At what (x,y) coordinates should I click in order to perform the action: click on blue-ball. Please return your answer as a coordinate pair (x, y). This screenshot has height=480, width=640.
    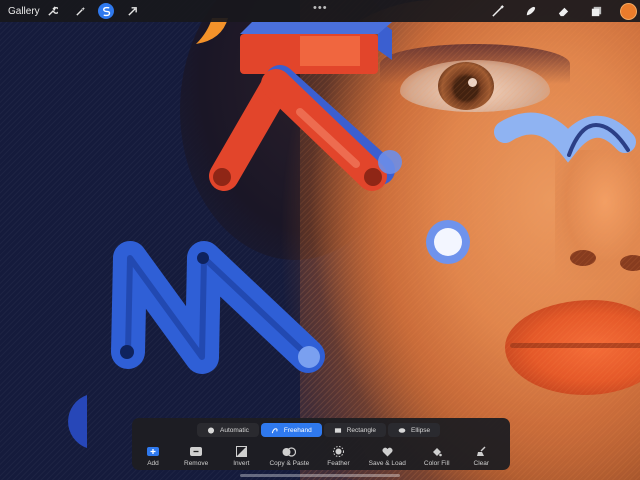
    Looking at the image, I should click on (390, 162).